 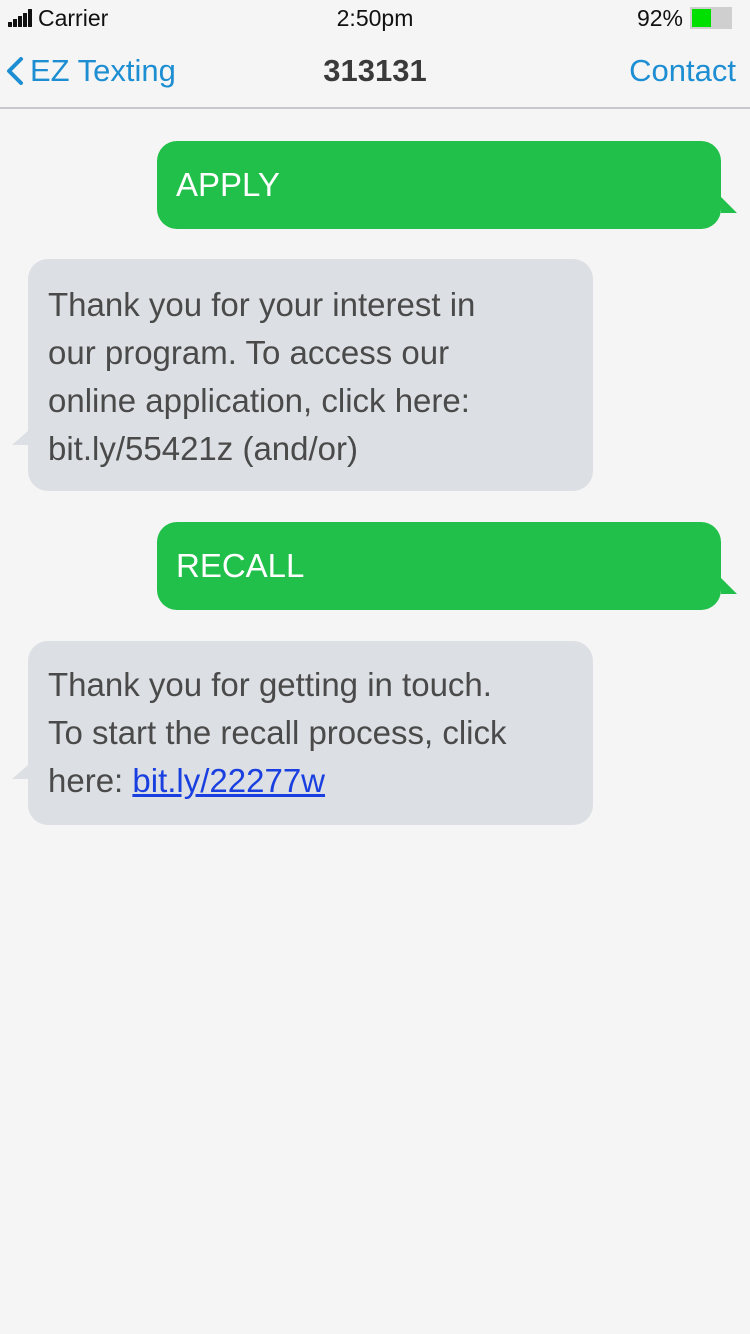 What do you see at coordinates (259, 400) in the screenshot?
I see `message-line: online application, click here:` at bounding box center [259, 400].